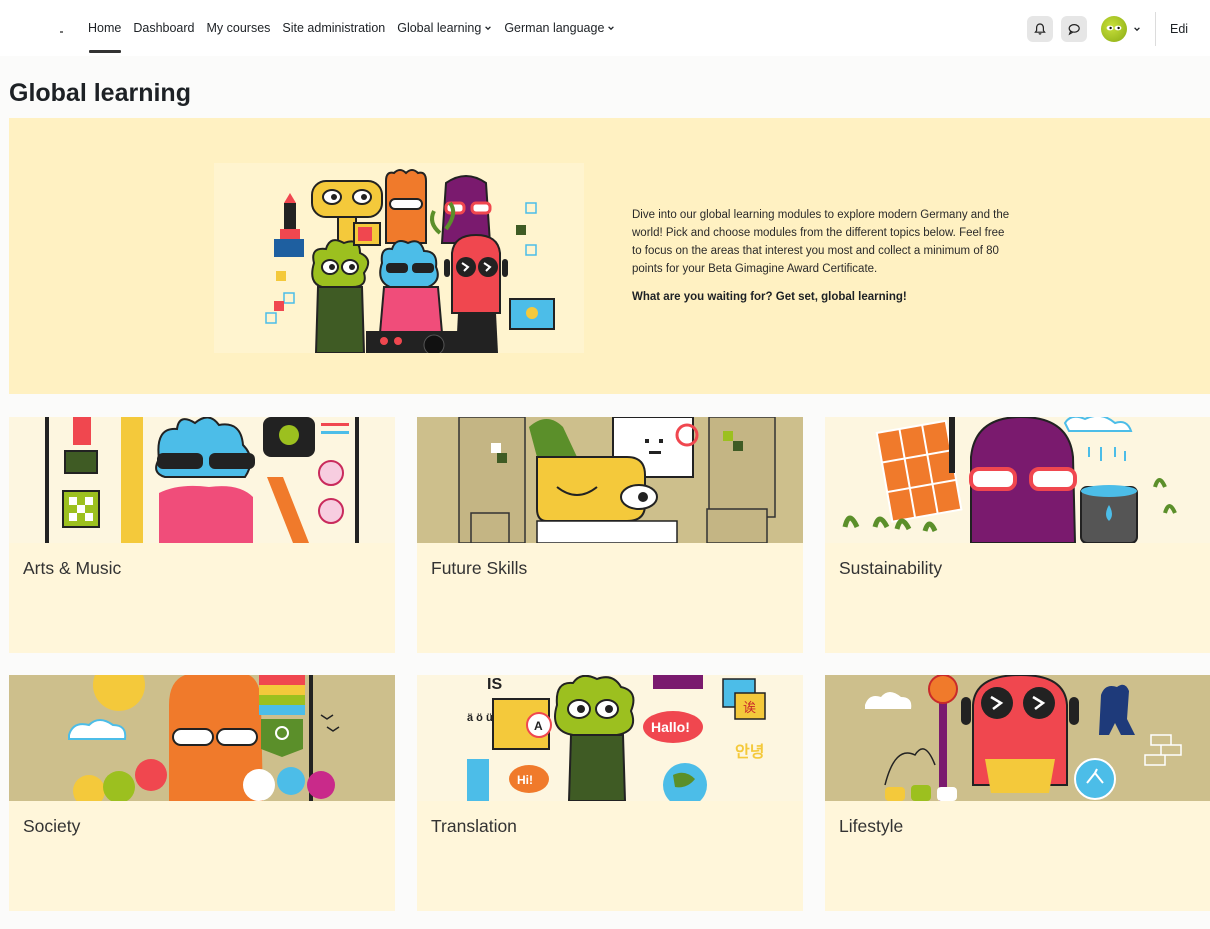 The image size is (1210, 929). I want to click on avatar, so click(1114, 29).